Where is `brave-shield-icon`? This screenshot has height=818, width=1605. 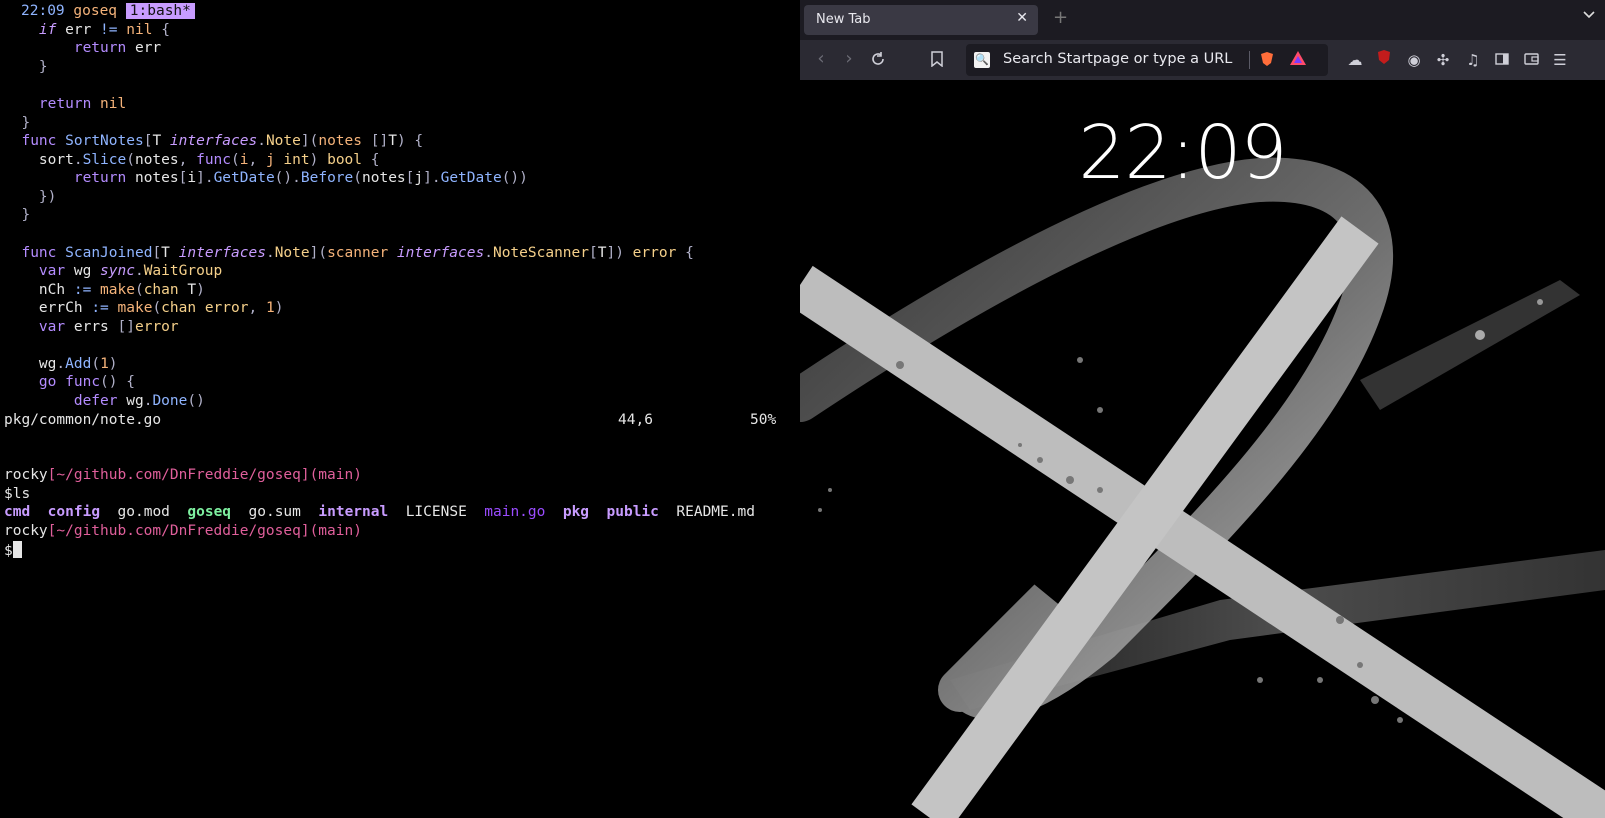 brave-shield-icon is located at coordinates (1267, 61).